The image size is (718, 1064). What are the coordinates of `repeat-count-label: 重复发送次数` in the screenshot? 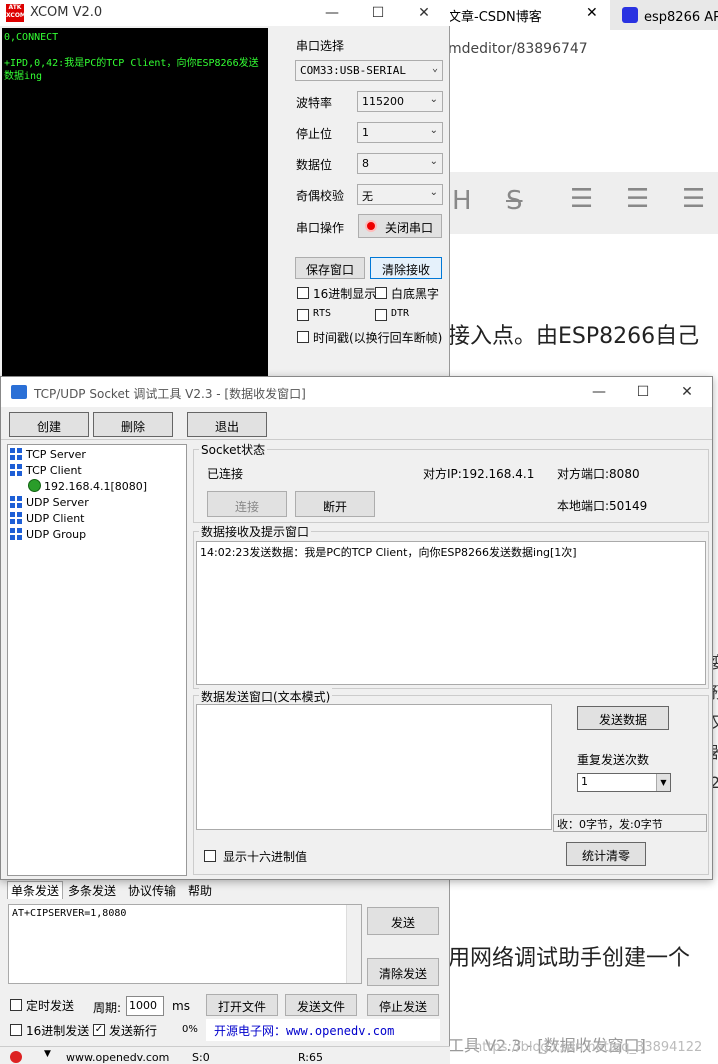 It's located at (613, 760).